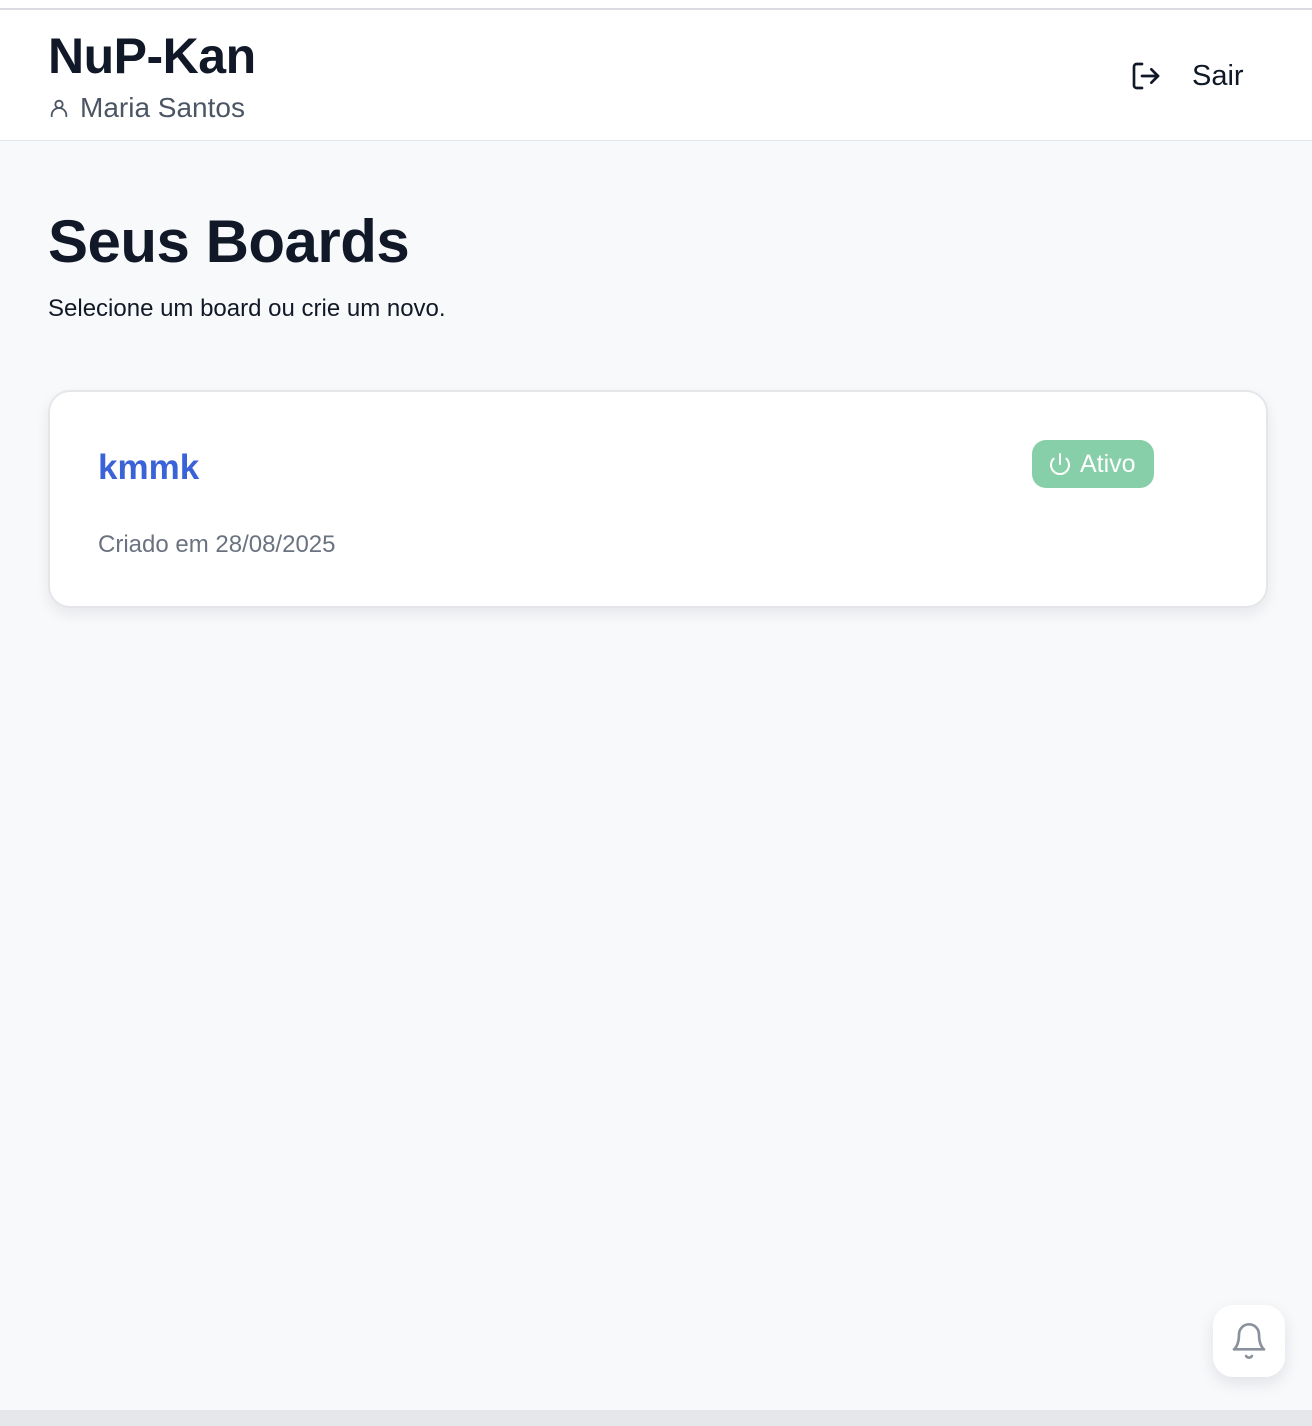 The height and width of the screenshot is (1426, 1312). I want to click on board-name-link: kmmk, so click(148, 468).